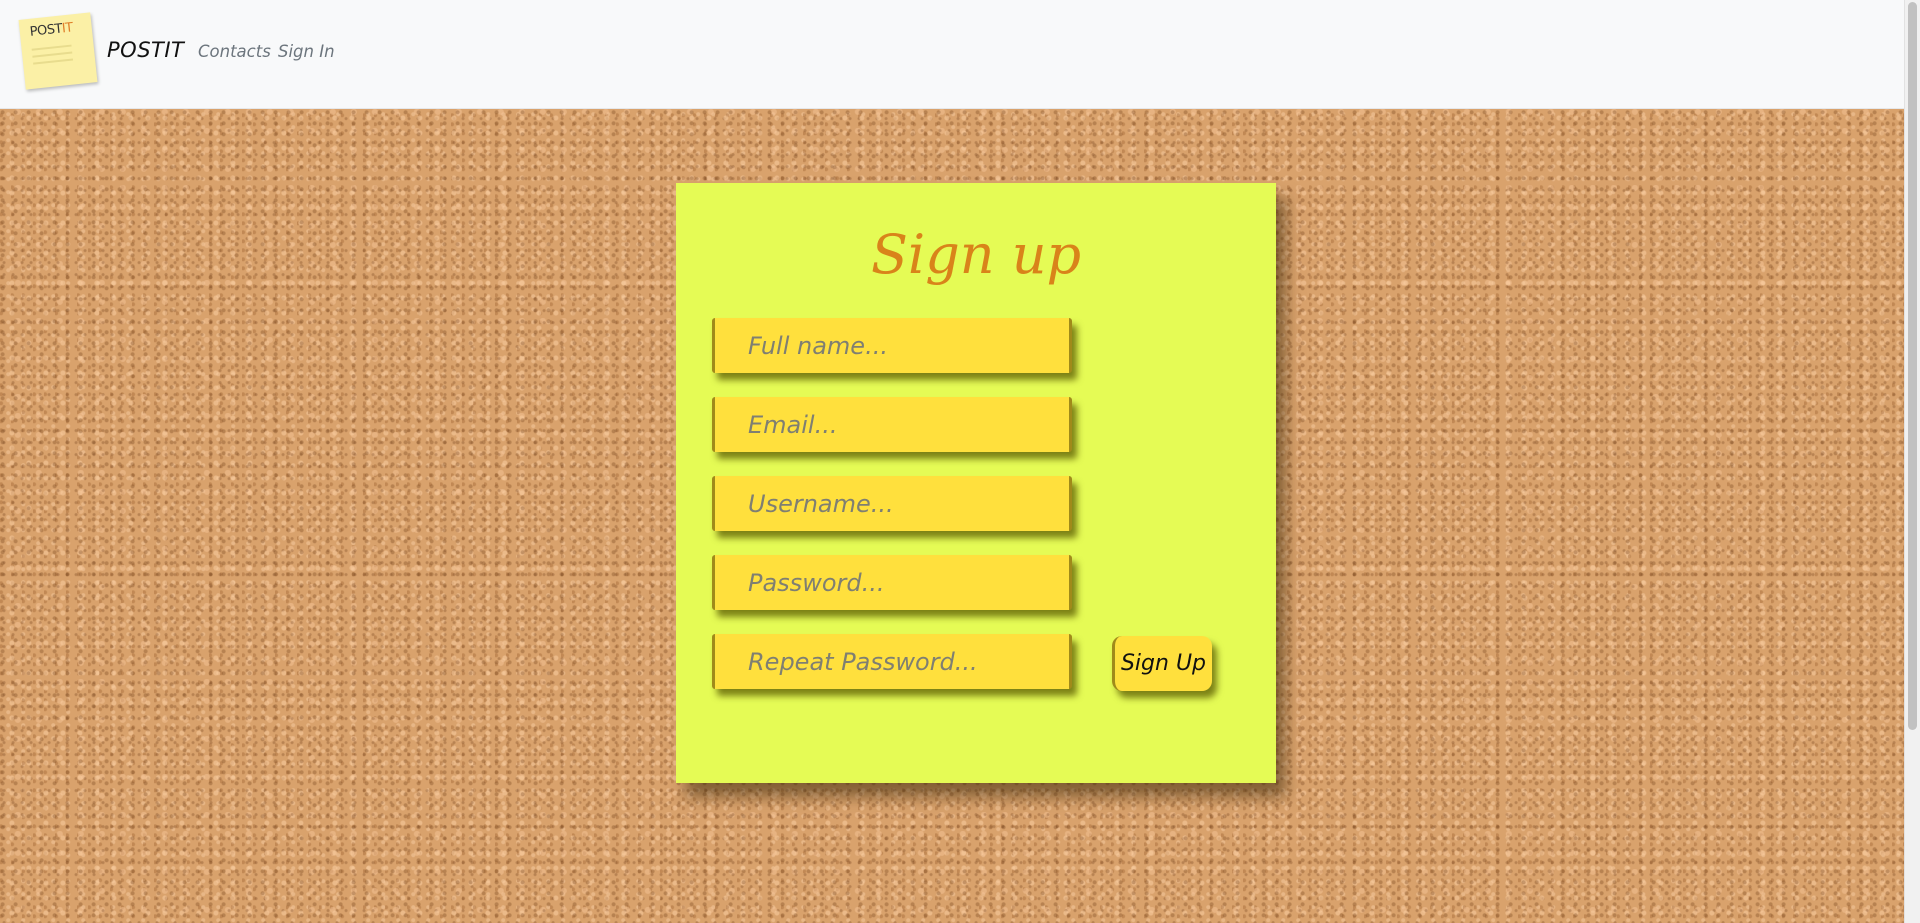 The image size is (1920, 923). I want to click on logo-word-accent: IT, so click(67, 28).